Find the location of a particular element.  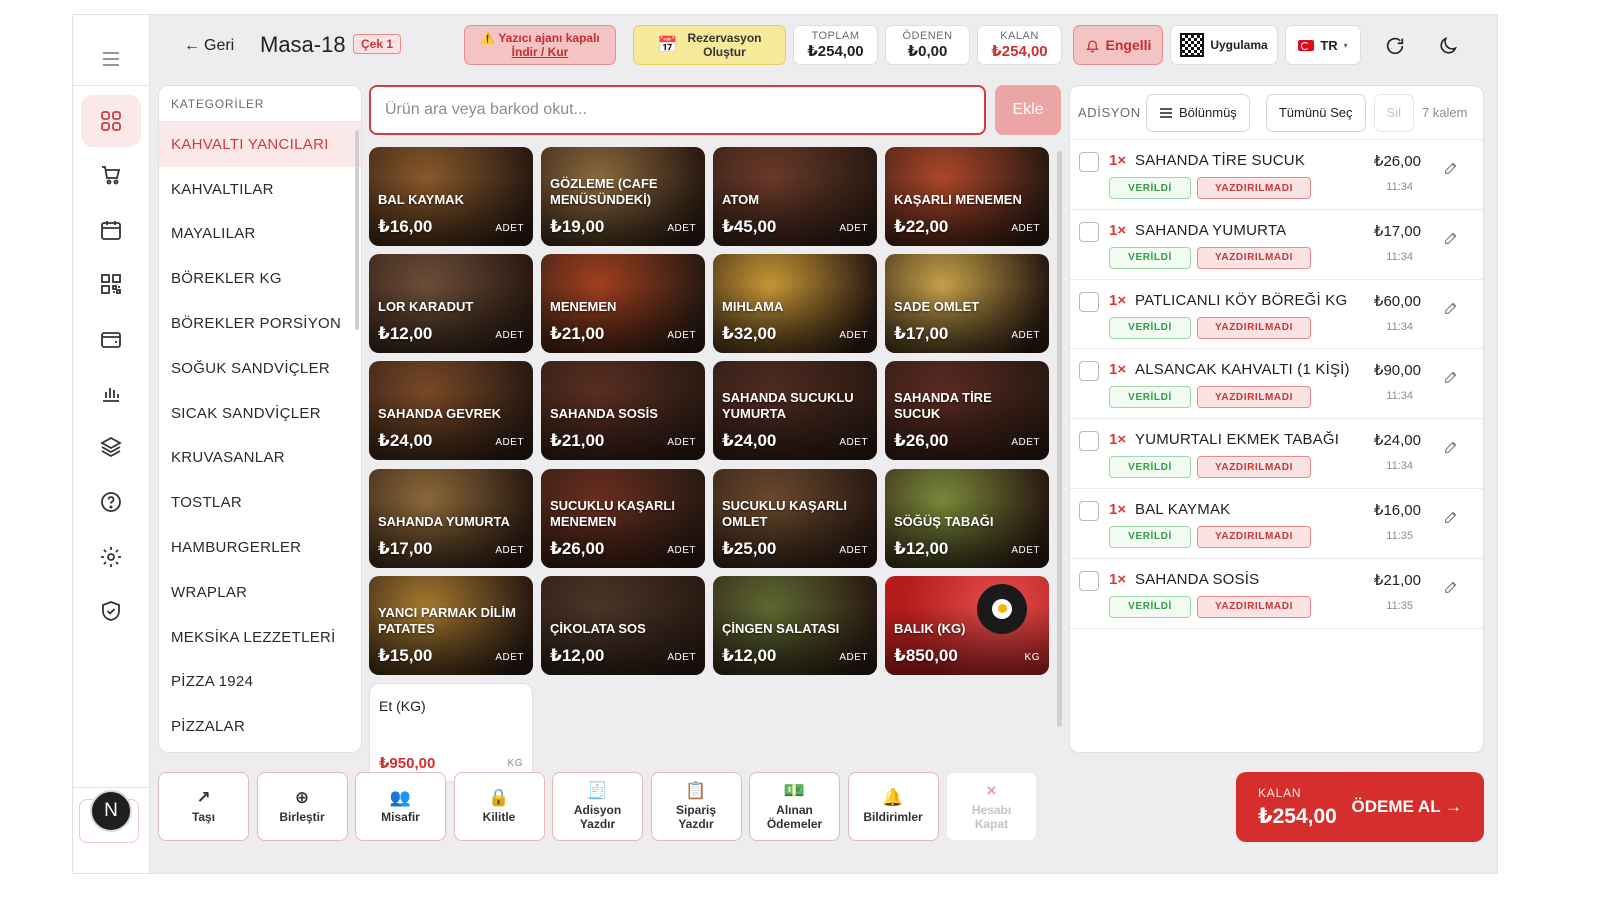

menu-icon is located at coordinates (111, 59).